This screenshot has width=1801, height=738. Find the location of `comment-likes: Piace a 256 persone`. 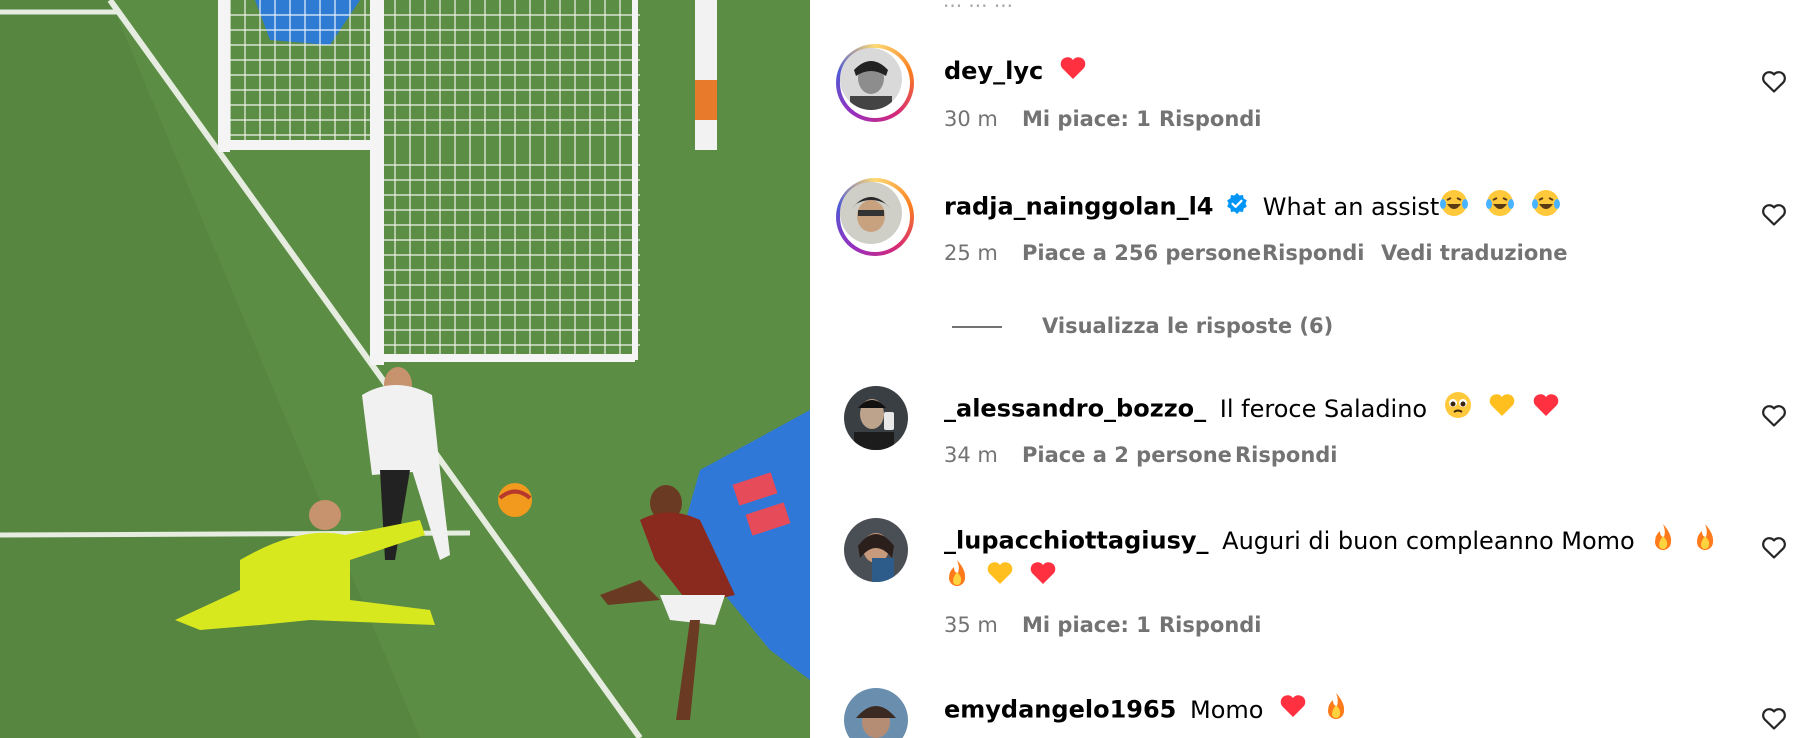

comment-likes: Piace a 256 persone is located at coordinates (1141, 253).